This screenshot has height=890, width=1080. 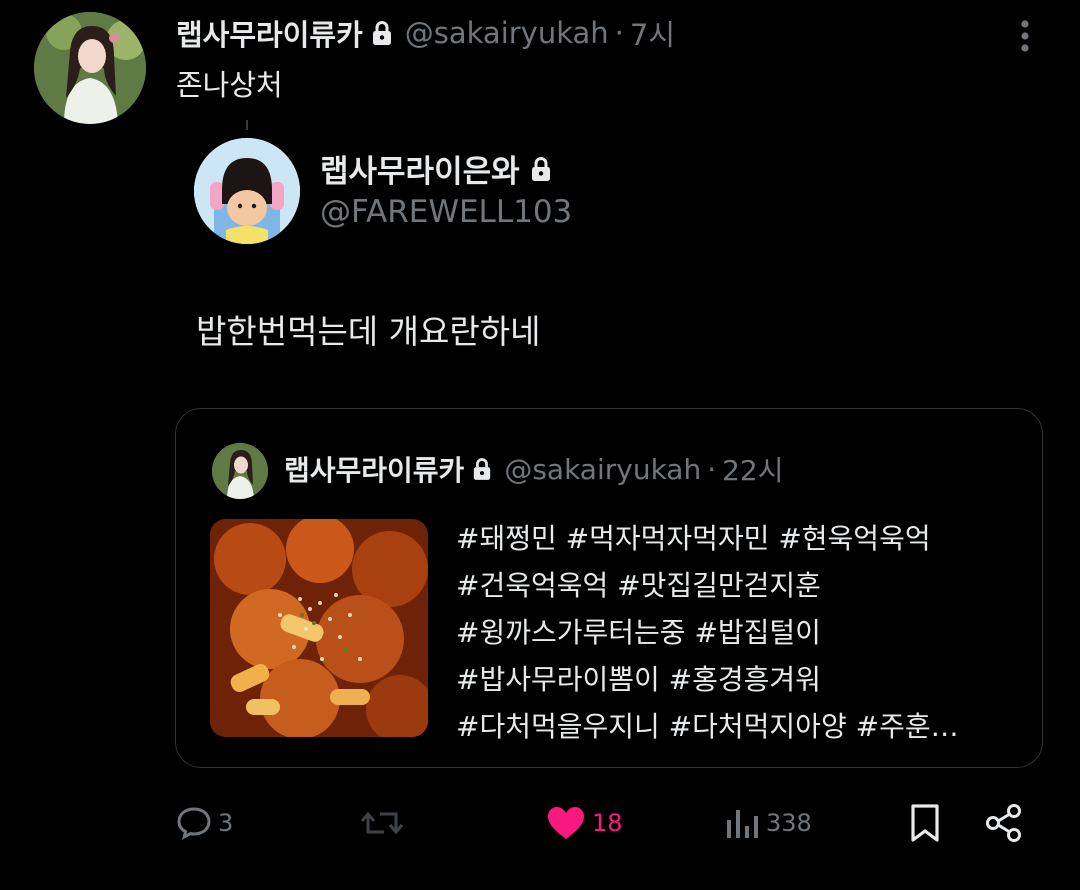 I want to click on handle: @sakairyukah, so click(x=507, y=33).